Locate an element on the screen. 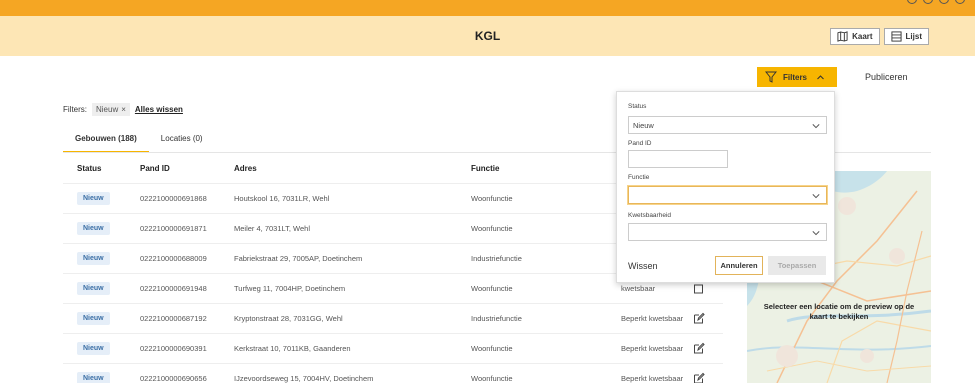  tab-locaties: Locaties (0) is located at coordinates (182, 140).